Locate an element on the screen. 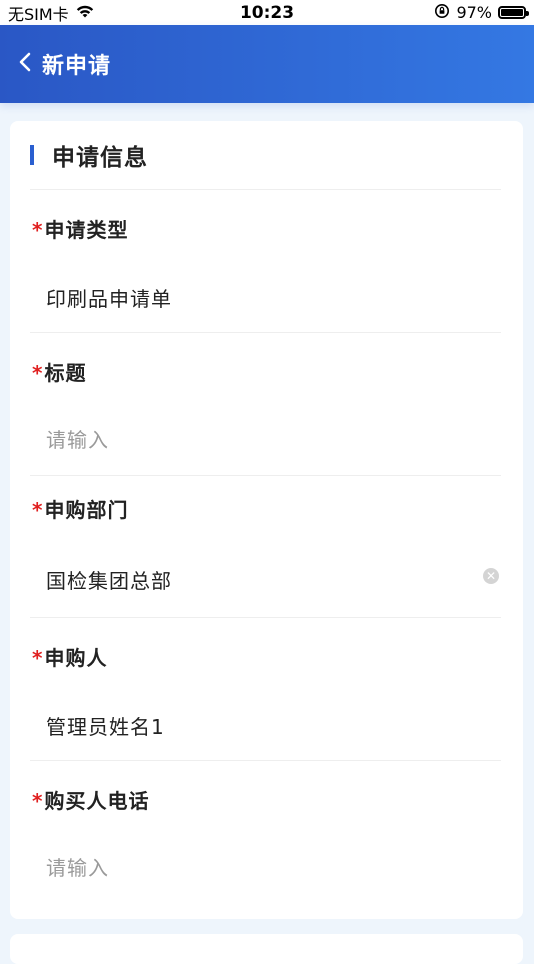 The image size is (534, 964). field-title: *标题 is located at coordinates (265, 409).